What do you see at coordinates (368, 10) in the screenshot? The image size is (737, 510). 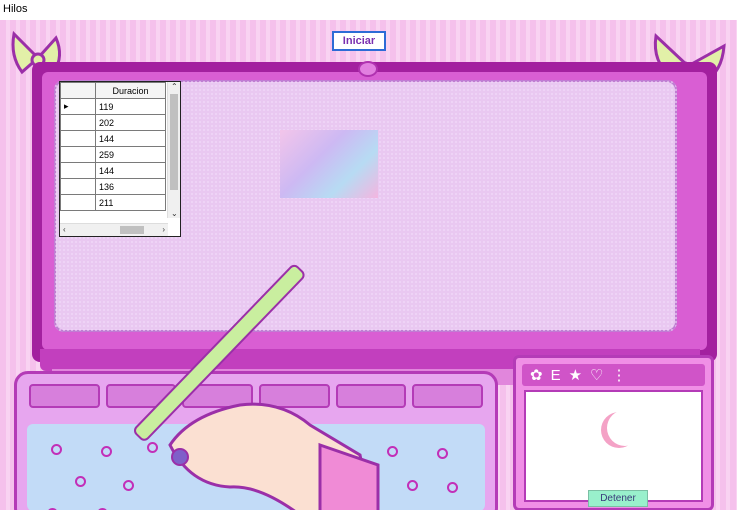 I see `title-bar: Hilos` at bounding box center [368, 10].